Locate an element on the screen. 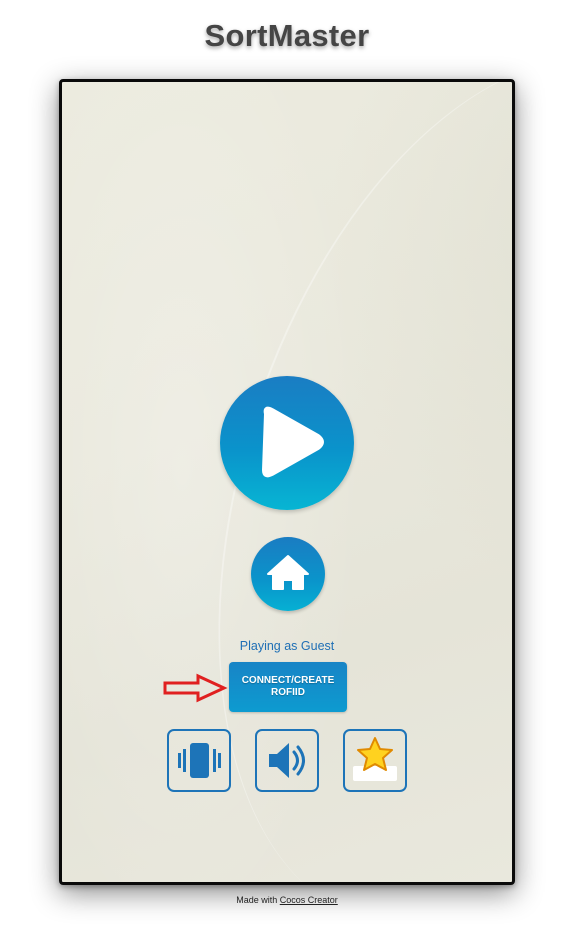  vibrate-icon is located at coordinates (199, 760).